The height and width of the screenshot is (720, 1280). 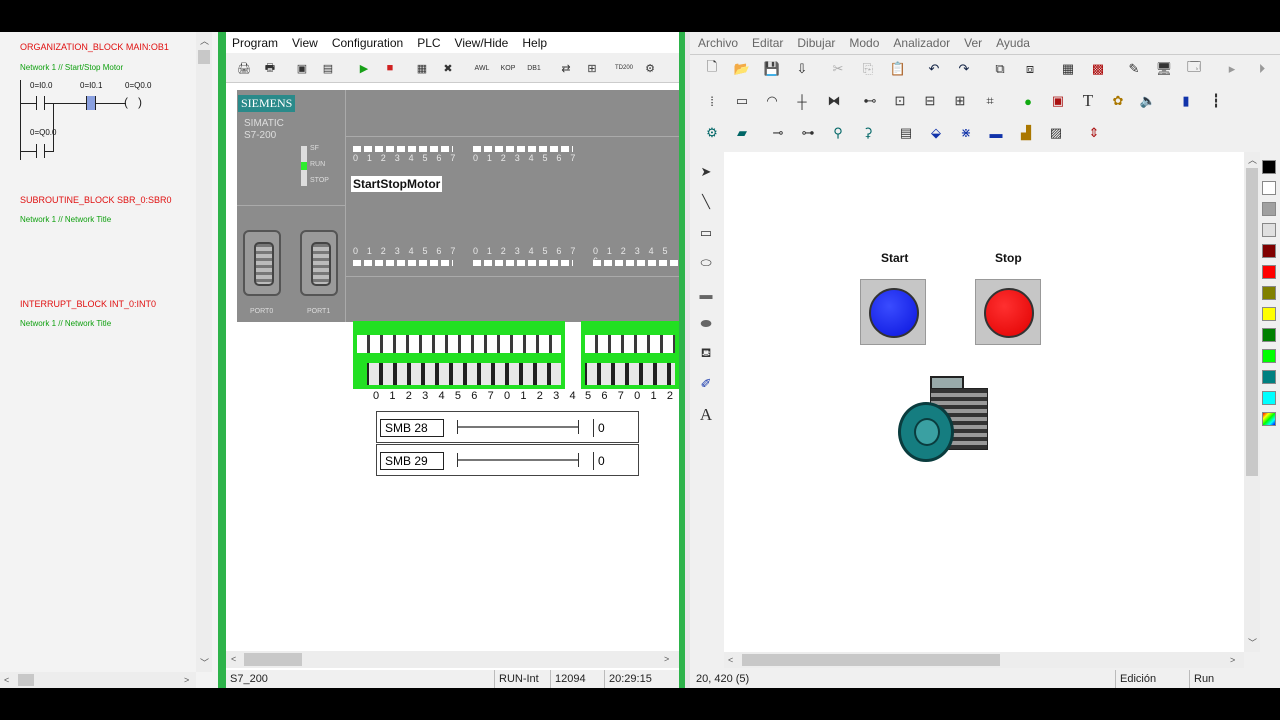 What do you see at coordinates (614, 428) in the screenshot?
I see `smb28-value: 0` at bounding box center [614, 428].